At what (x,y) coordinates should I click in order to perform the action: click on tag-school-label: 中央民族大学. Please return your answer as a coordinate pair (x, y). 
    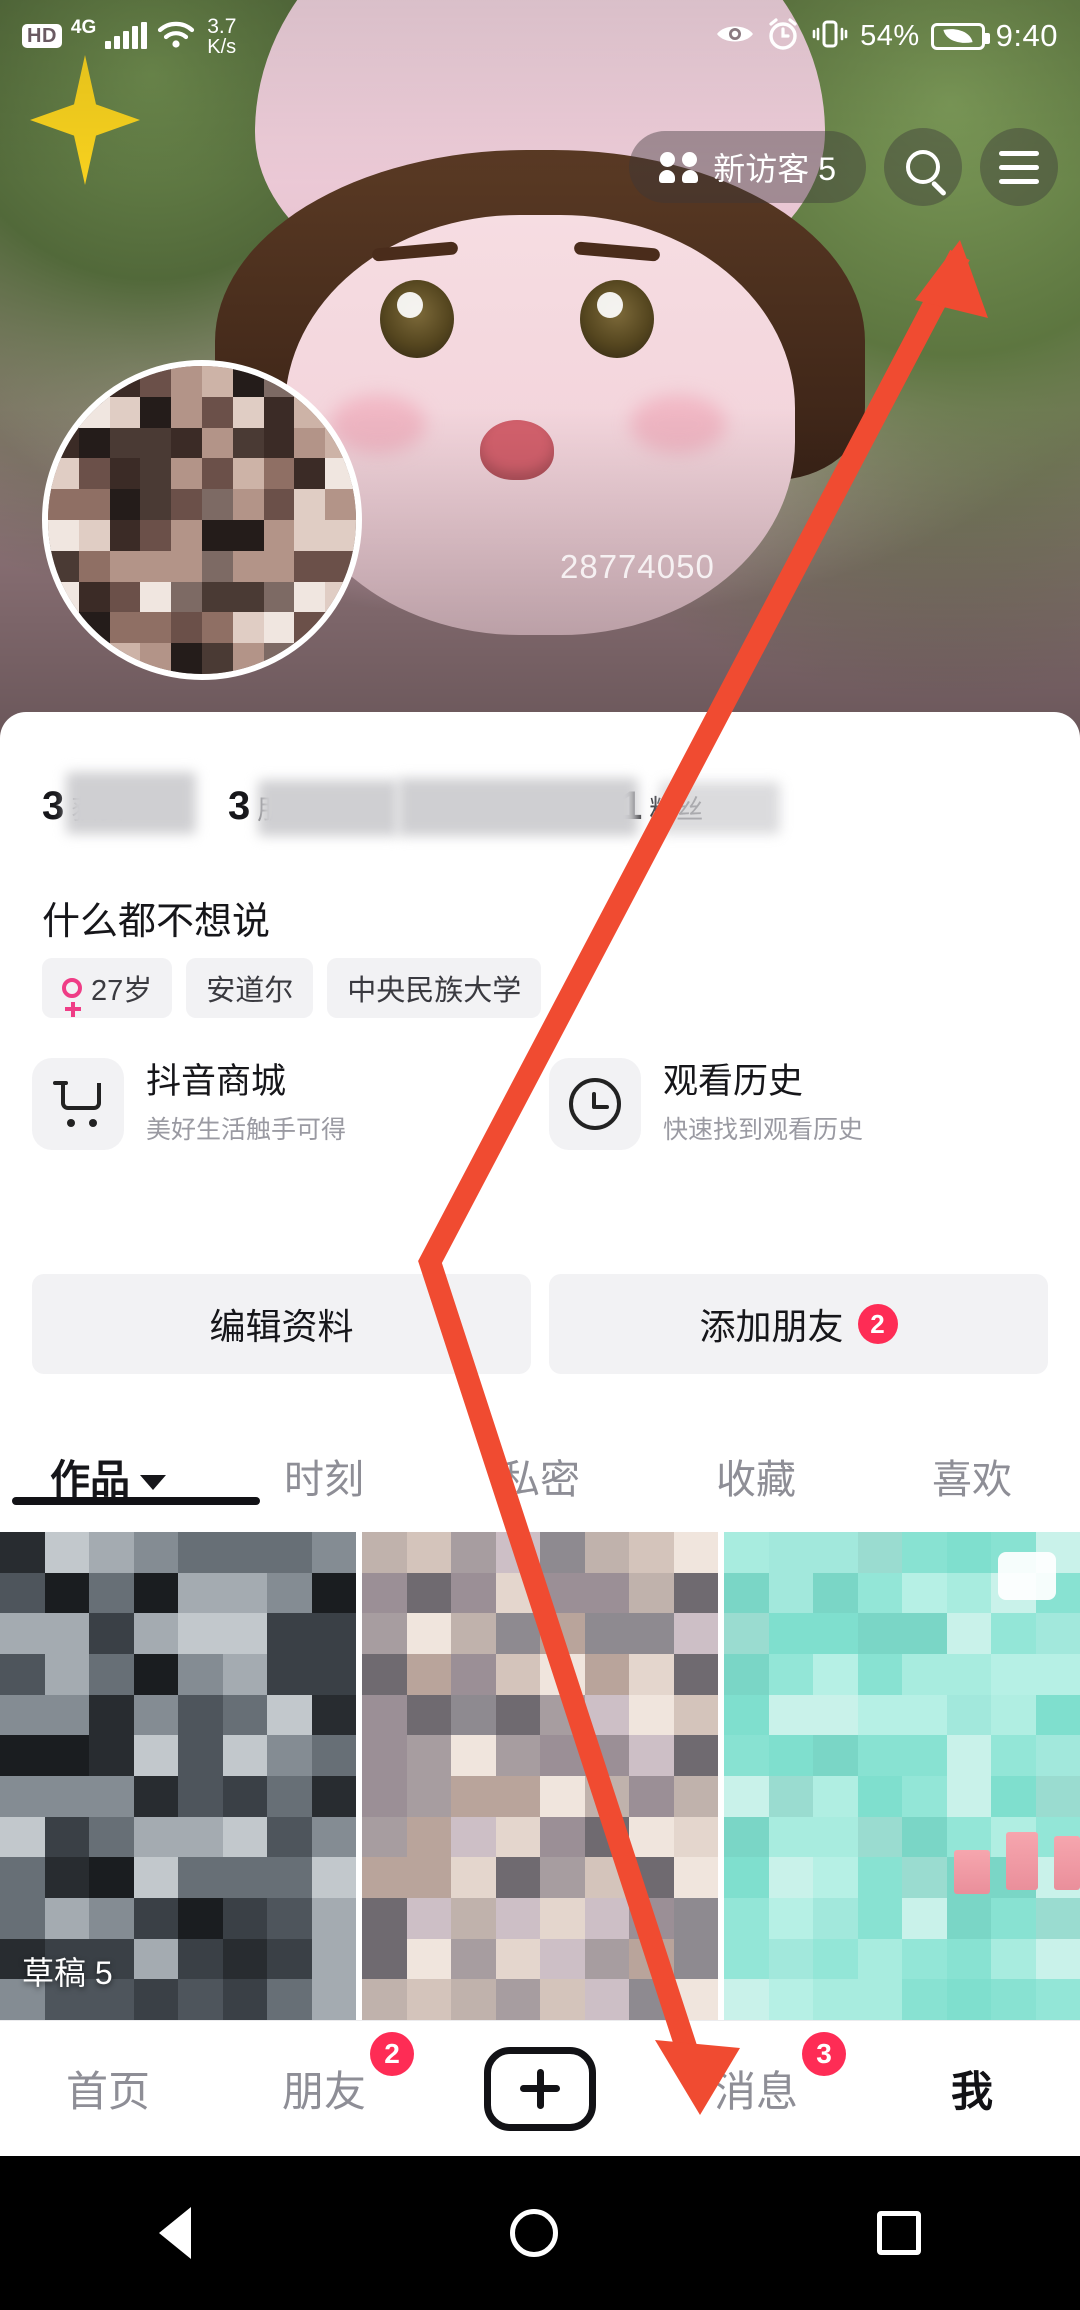
    Looking at the image, I should click on (434, 991).